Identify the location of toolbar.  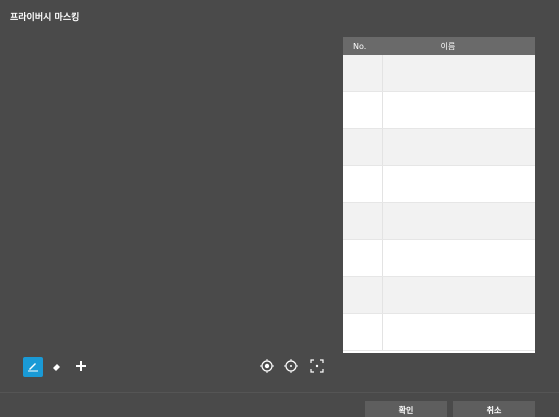
(279, 367).